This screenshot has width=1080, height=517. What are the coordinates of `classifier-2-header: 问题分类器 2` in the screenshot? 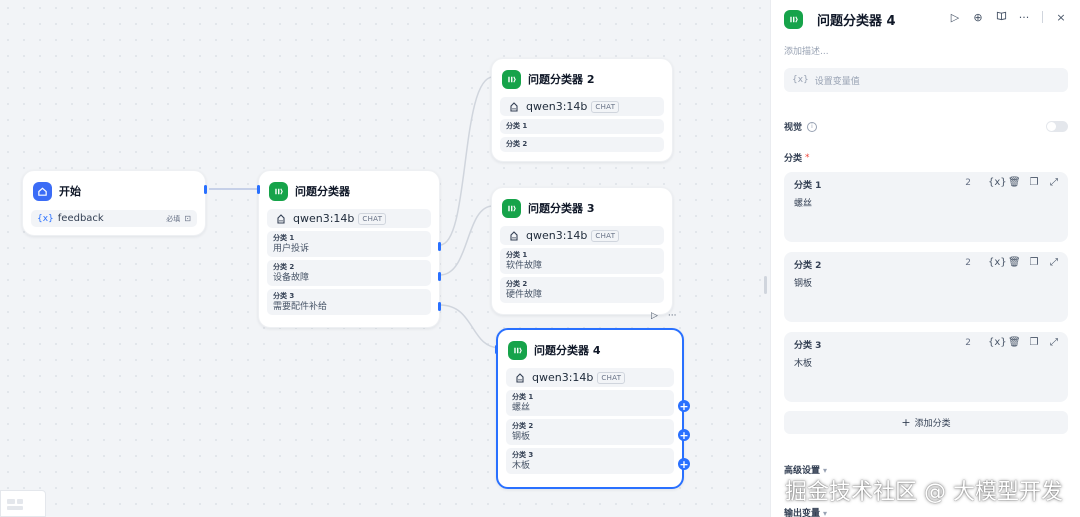 It's located at (582, 79).